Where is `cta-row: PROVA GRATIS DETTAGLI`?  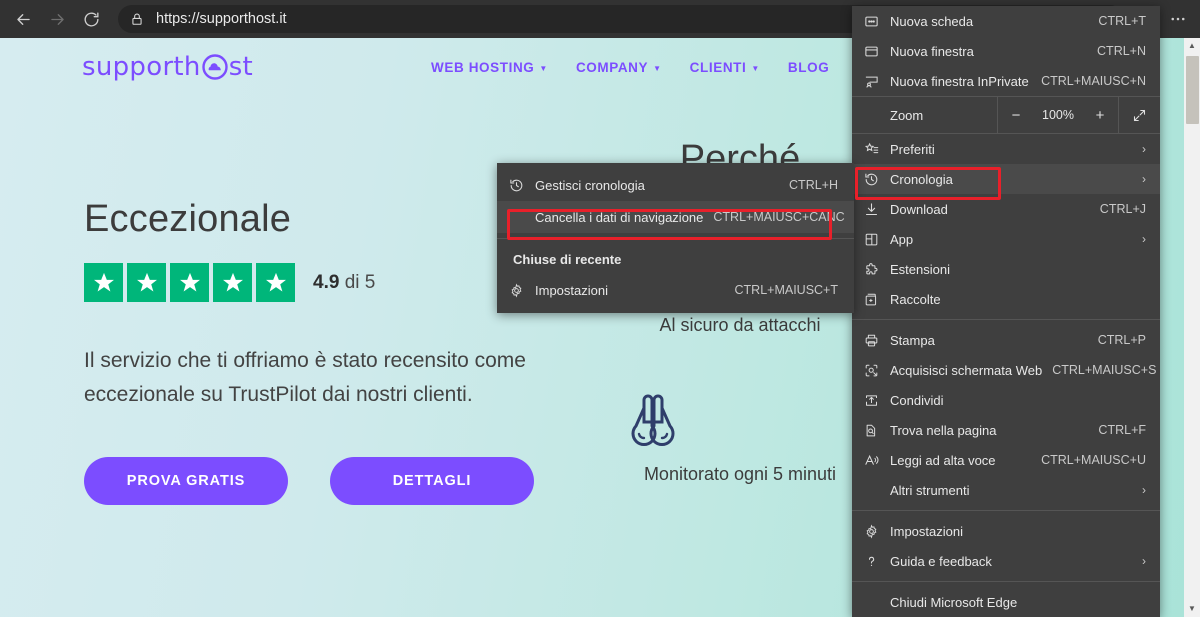 cta-row: PROVA GRATIS DETTAGLI is located at coordinates (354, 481).